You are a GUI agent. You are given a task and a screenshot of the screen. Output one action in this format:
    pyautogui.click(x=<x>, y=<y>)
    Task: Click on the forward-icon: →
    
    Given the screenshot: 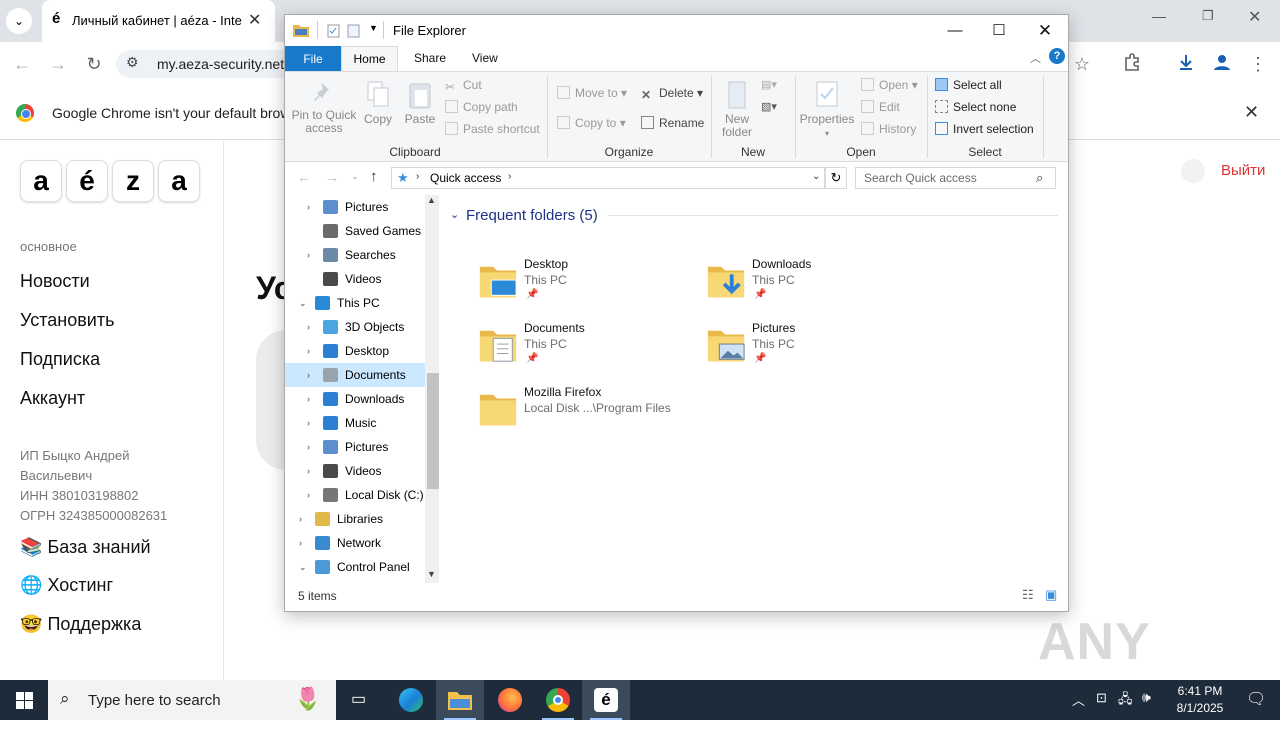 What is the action you would take?
    pyautogui.click(x=332, y=177)
    